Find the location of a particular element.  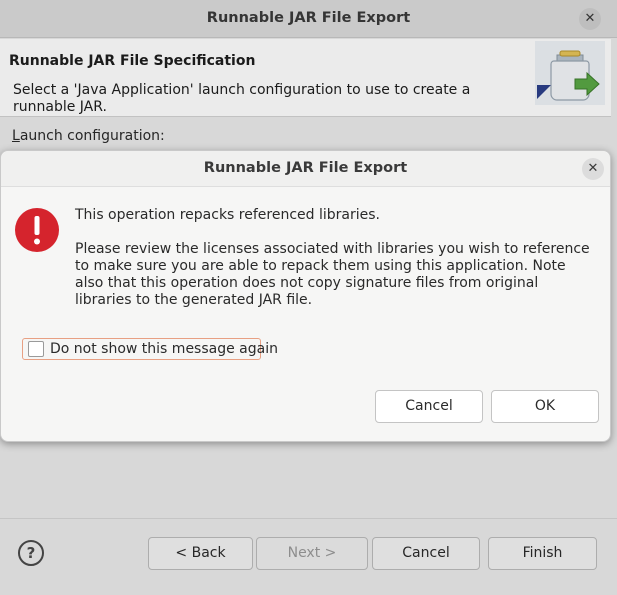

dialog-title: Runnable JAR File Export is located at coordinates (305, 168).